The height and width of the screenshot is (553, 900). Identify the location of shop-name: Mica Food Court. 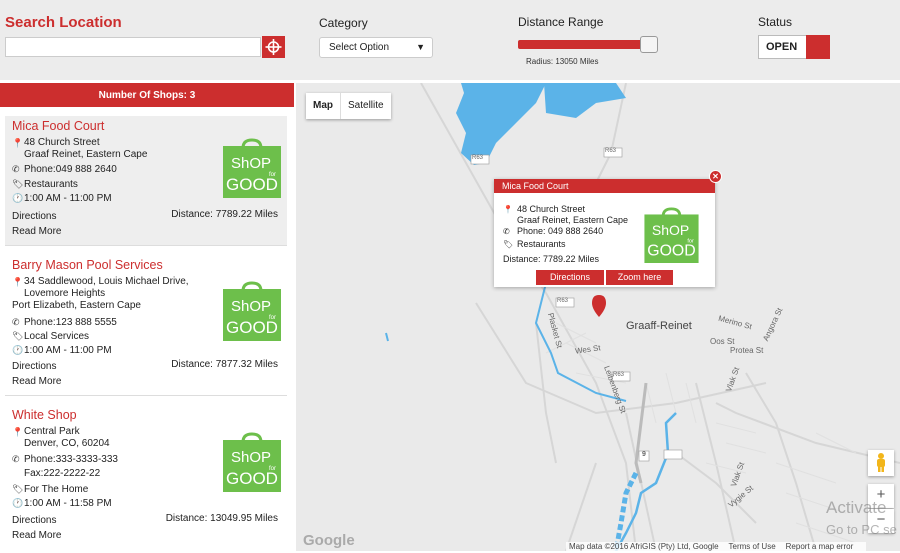
(58, 126).